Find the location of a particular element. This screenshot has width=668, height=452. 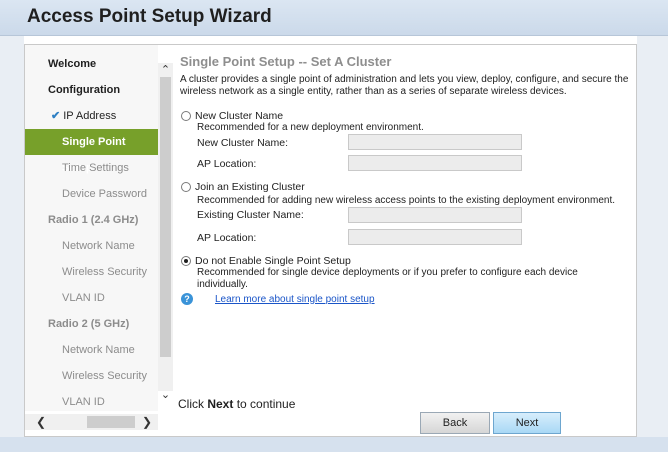

new-cluster-label: New Cluster Name is located at coordinates (239, 116).